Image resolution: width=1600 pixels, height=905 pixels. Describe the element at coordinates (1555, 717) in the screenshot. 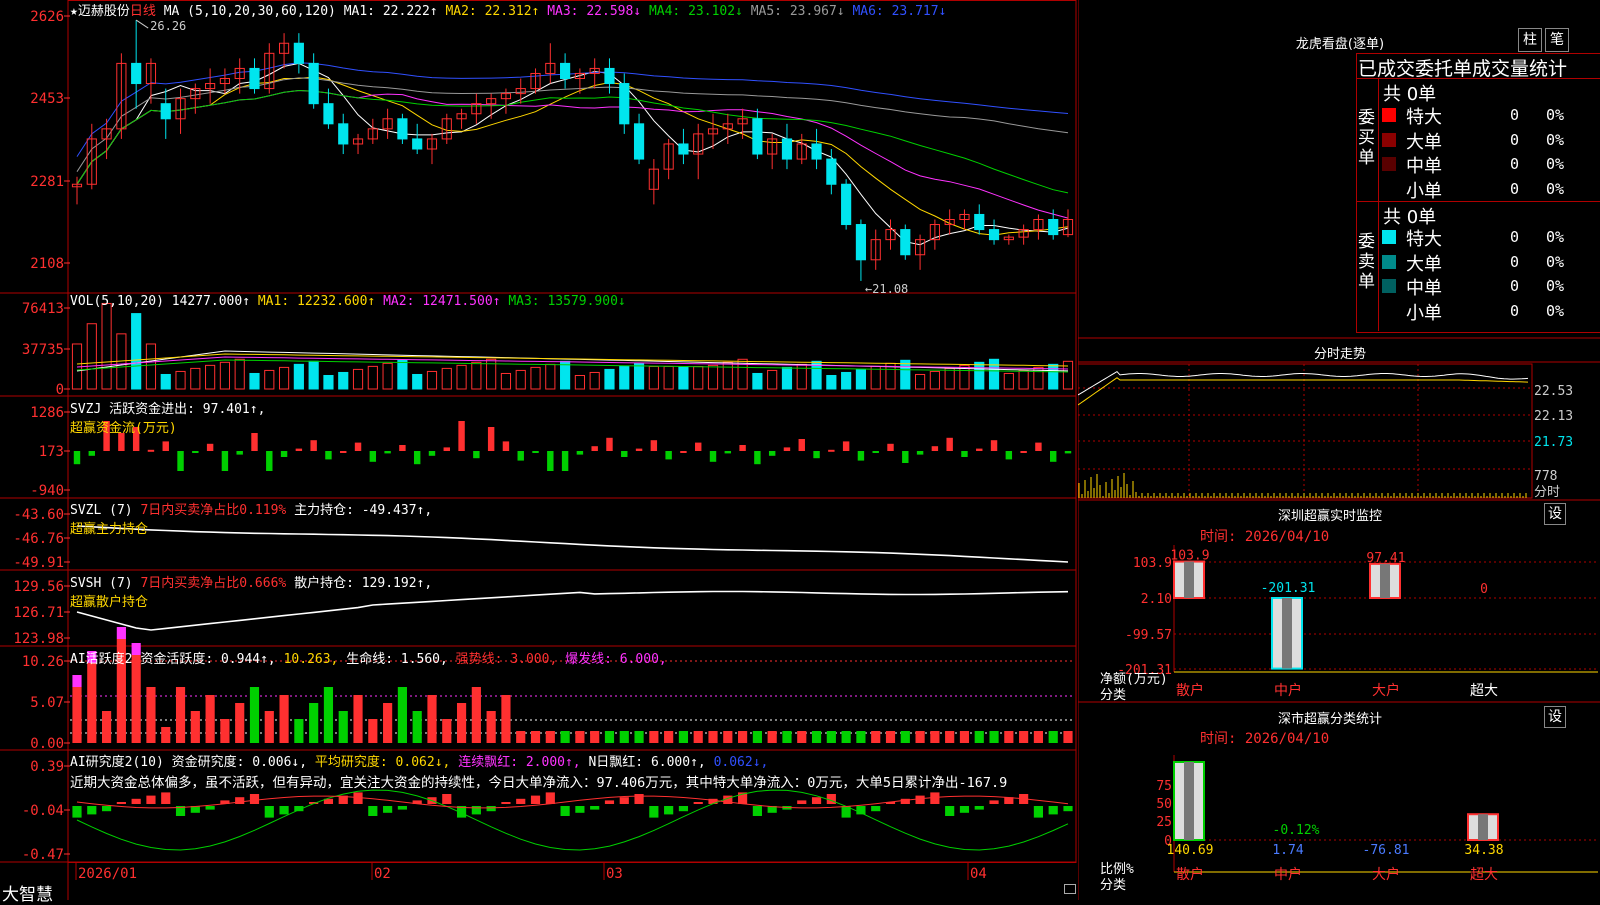

I see `class-settings-button: 设` at that location.